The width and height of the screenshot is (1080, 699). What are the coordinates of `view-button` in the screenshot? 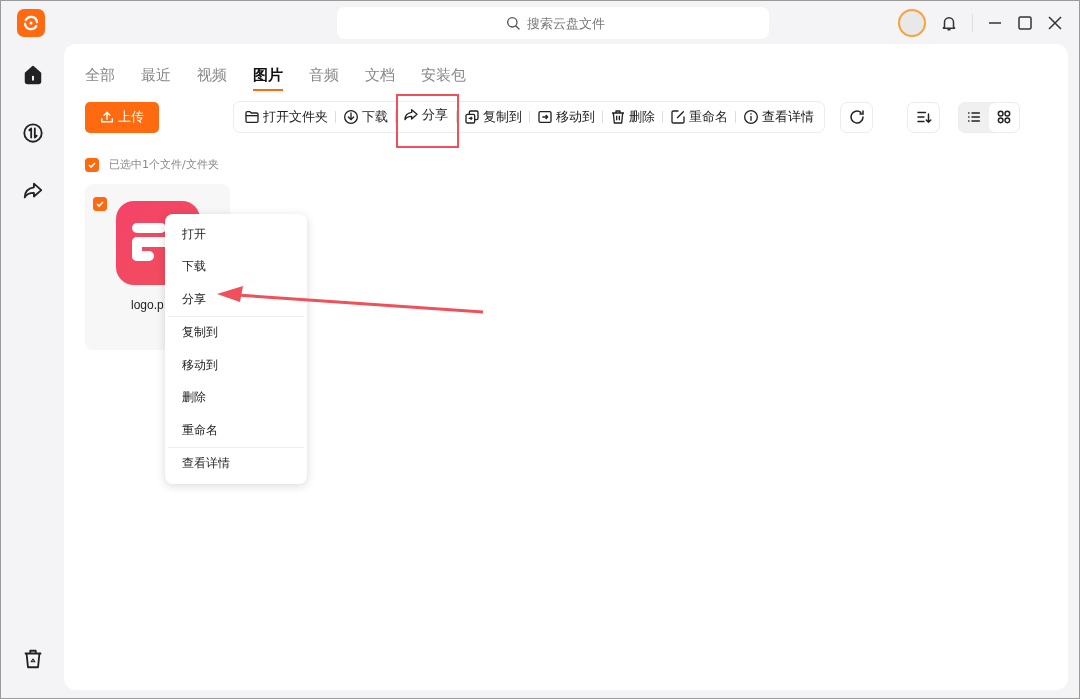 It's located at (1004, 117).